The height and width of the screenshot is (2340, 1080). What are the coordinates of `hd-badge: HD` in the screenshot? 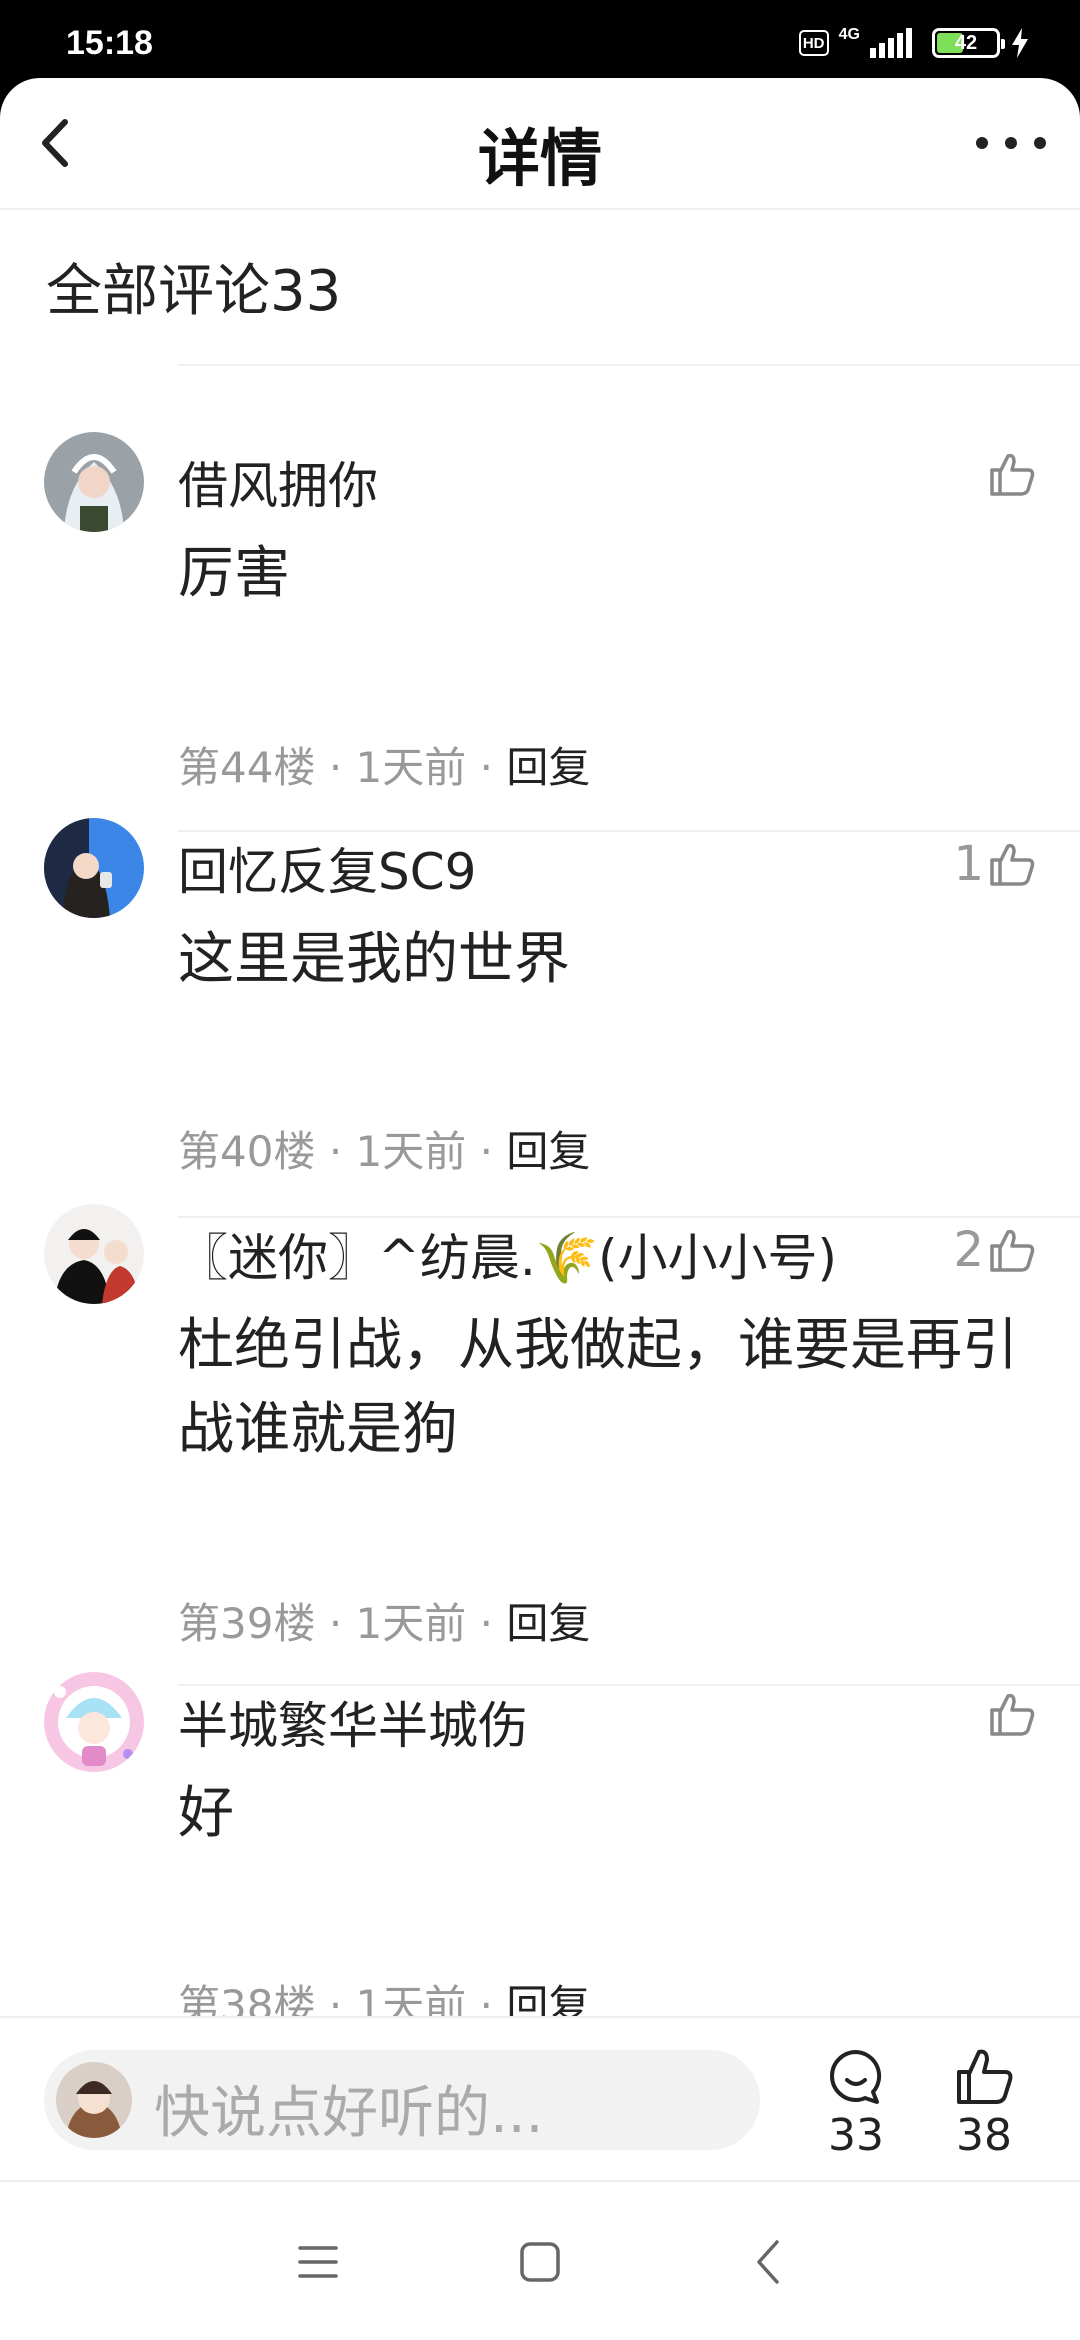 It's located at (813, 43).